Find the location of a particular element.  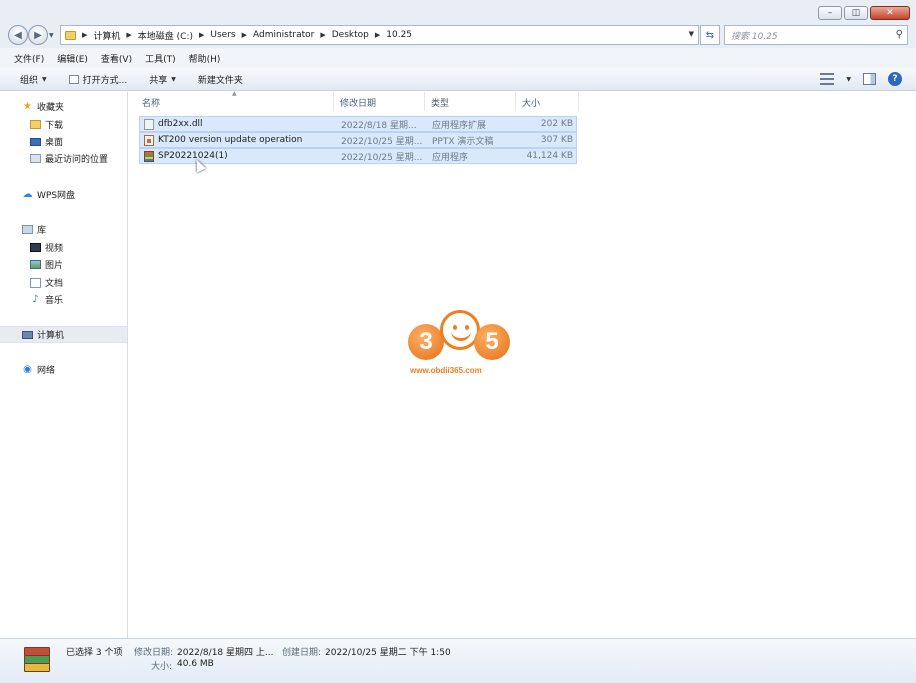

menu-file: 文件(F) is located at coordinates (29, 58).